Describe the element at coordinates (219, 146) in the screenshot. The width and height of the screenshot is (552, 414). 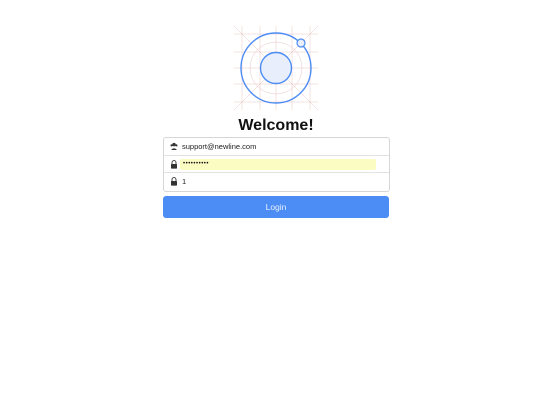
I see `email-field: support@newline.com` at that location.